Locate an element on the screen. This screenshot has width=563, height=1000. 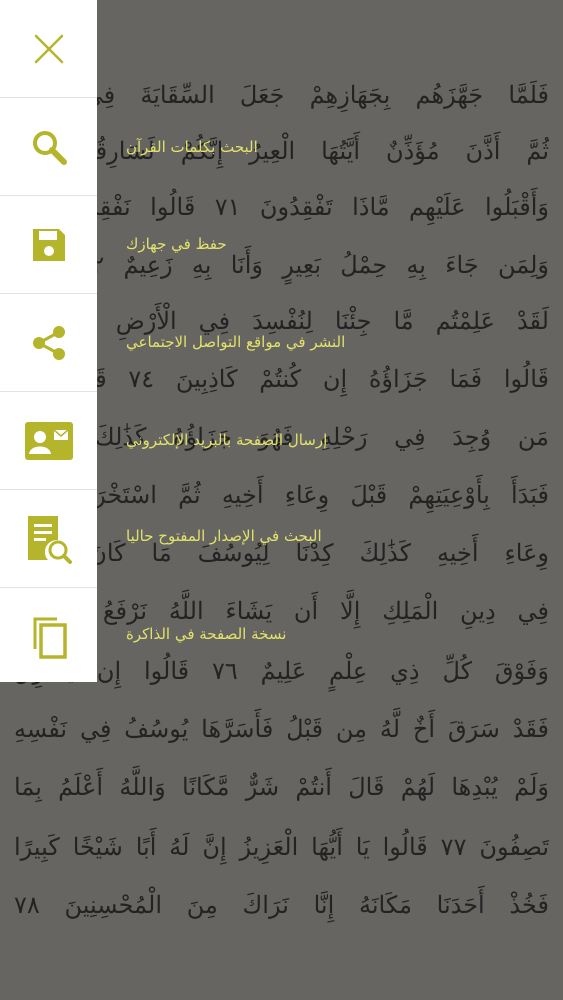
copy-page-button is located at coordinates (48, 636).